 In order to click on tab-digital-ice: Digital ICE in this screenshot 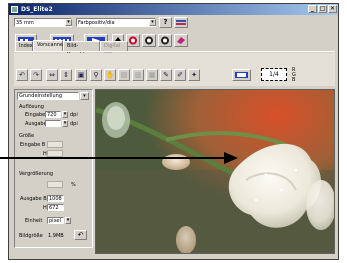, I will do `click(114, 49)`.